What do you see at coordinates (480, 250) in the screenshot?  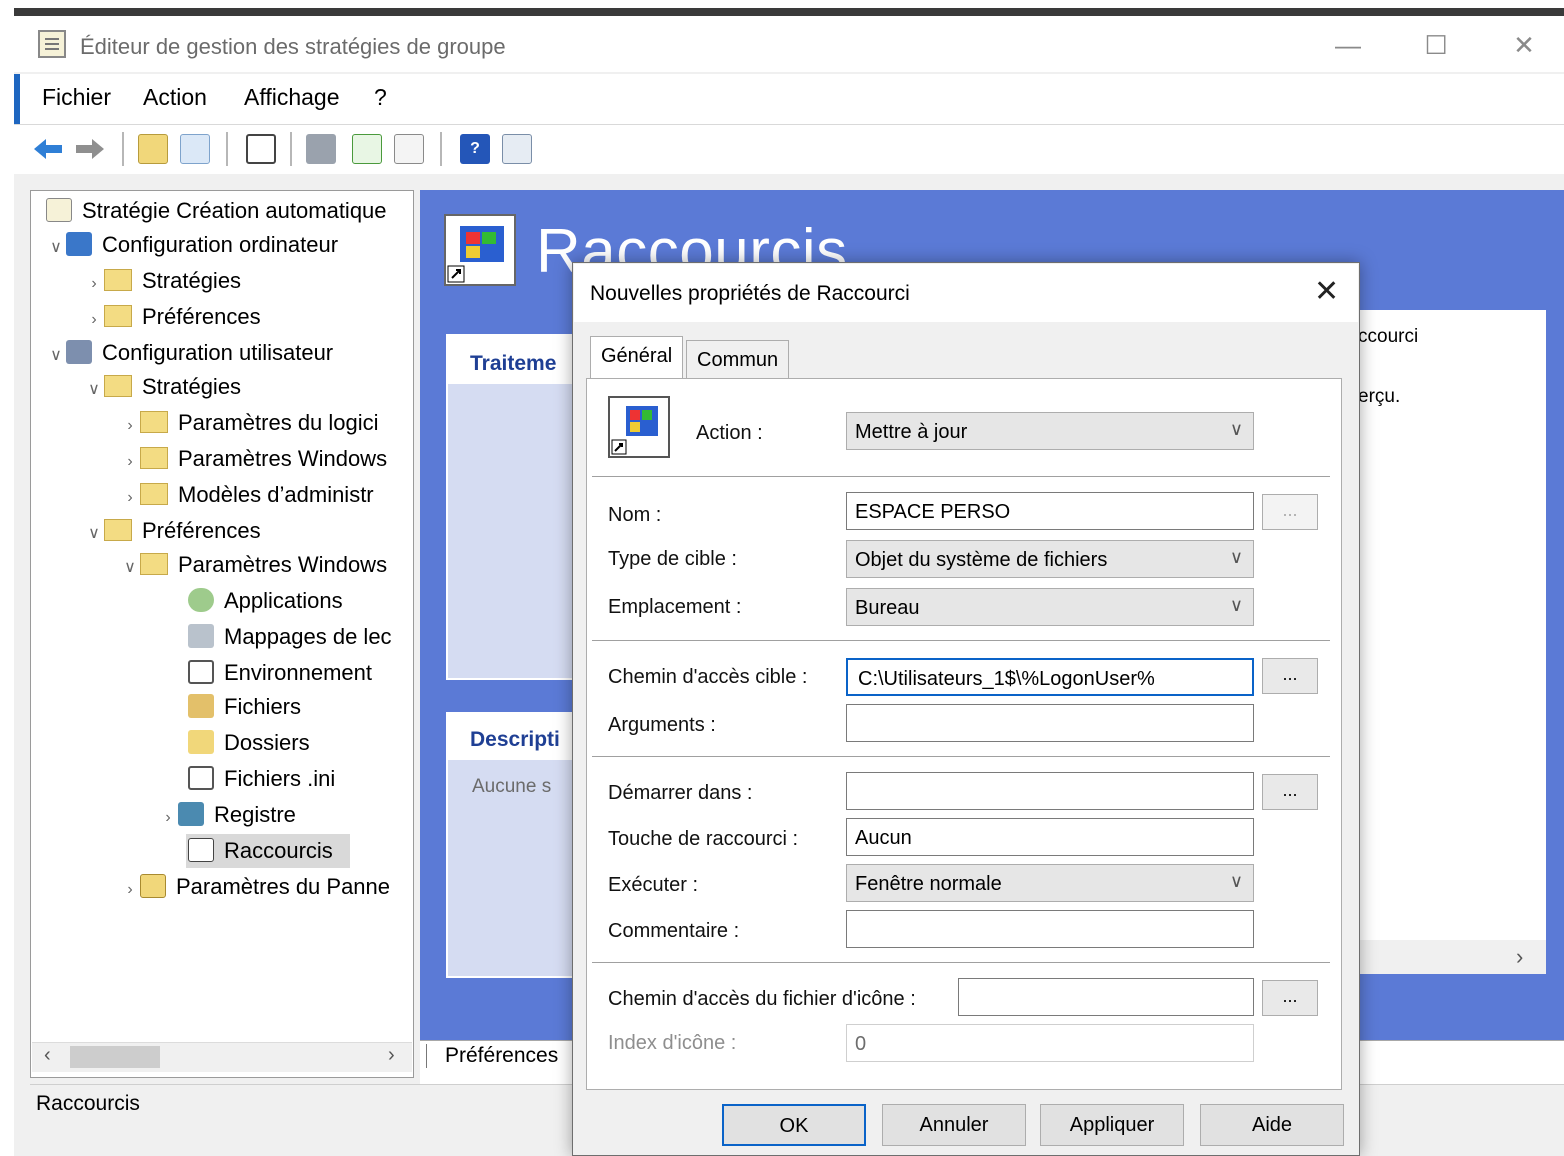 I see `shortcut-large-icon` at bounding box center [480, 250].